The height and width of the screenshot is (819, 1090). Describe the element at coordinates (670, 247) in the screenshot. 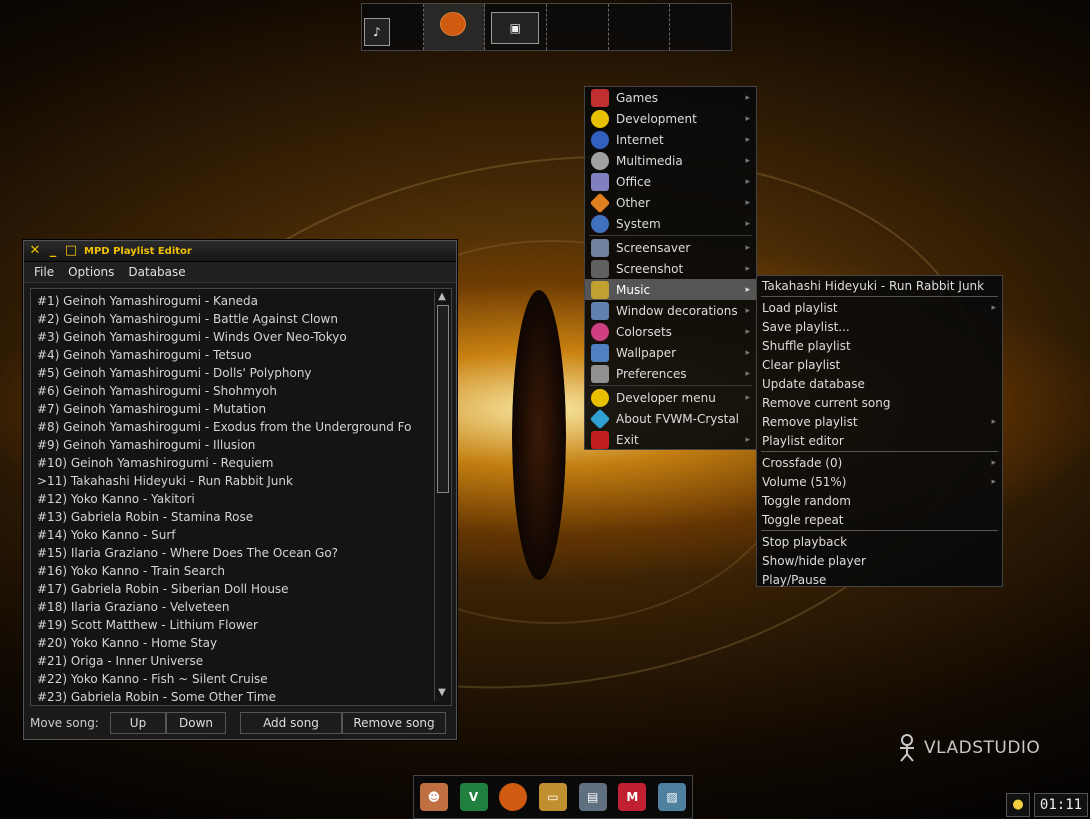

I see `menu-item-screensaver: Screensaver ▸` at that location.